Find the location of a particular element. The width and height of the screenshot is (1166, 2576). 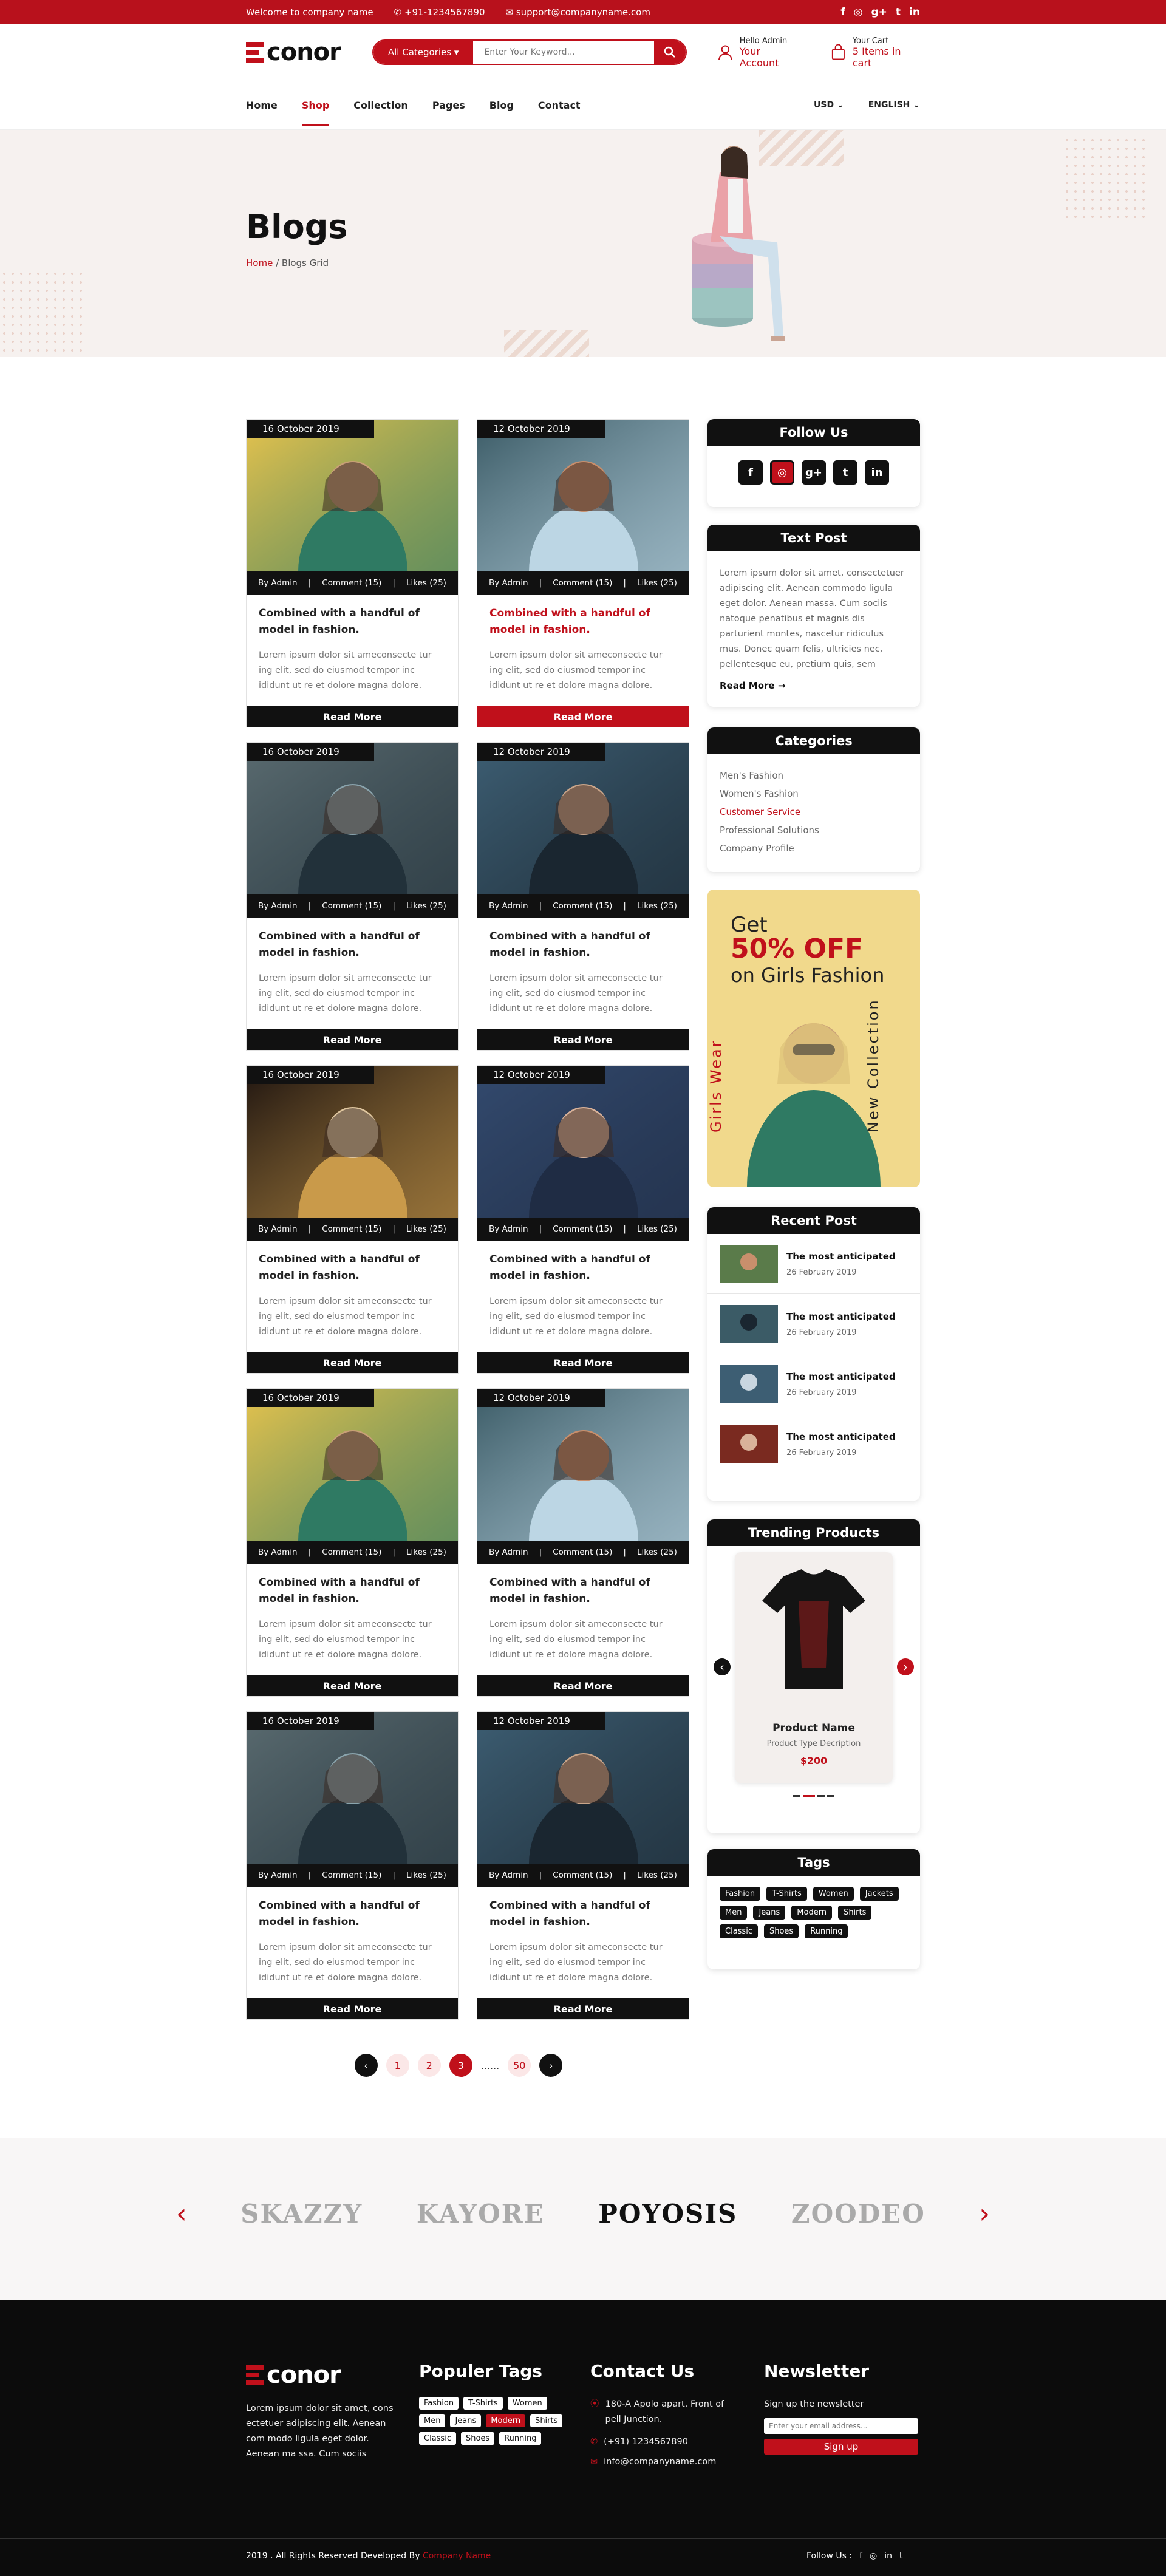

blog-card-image: 12 October 2019 is located at coordinates (583, 1142).